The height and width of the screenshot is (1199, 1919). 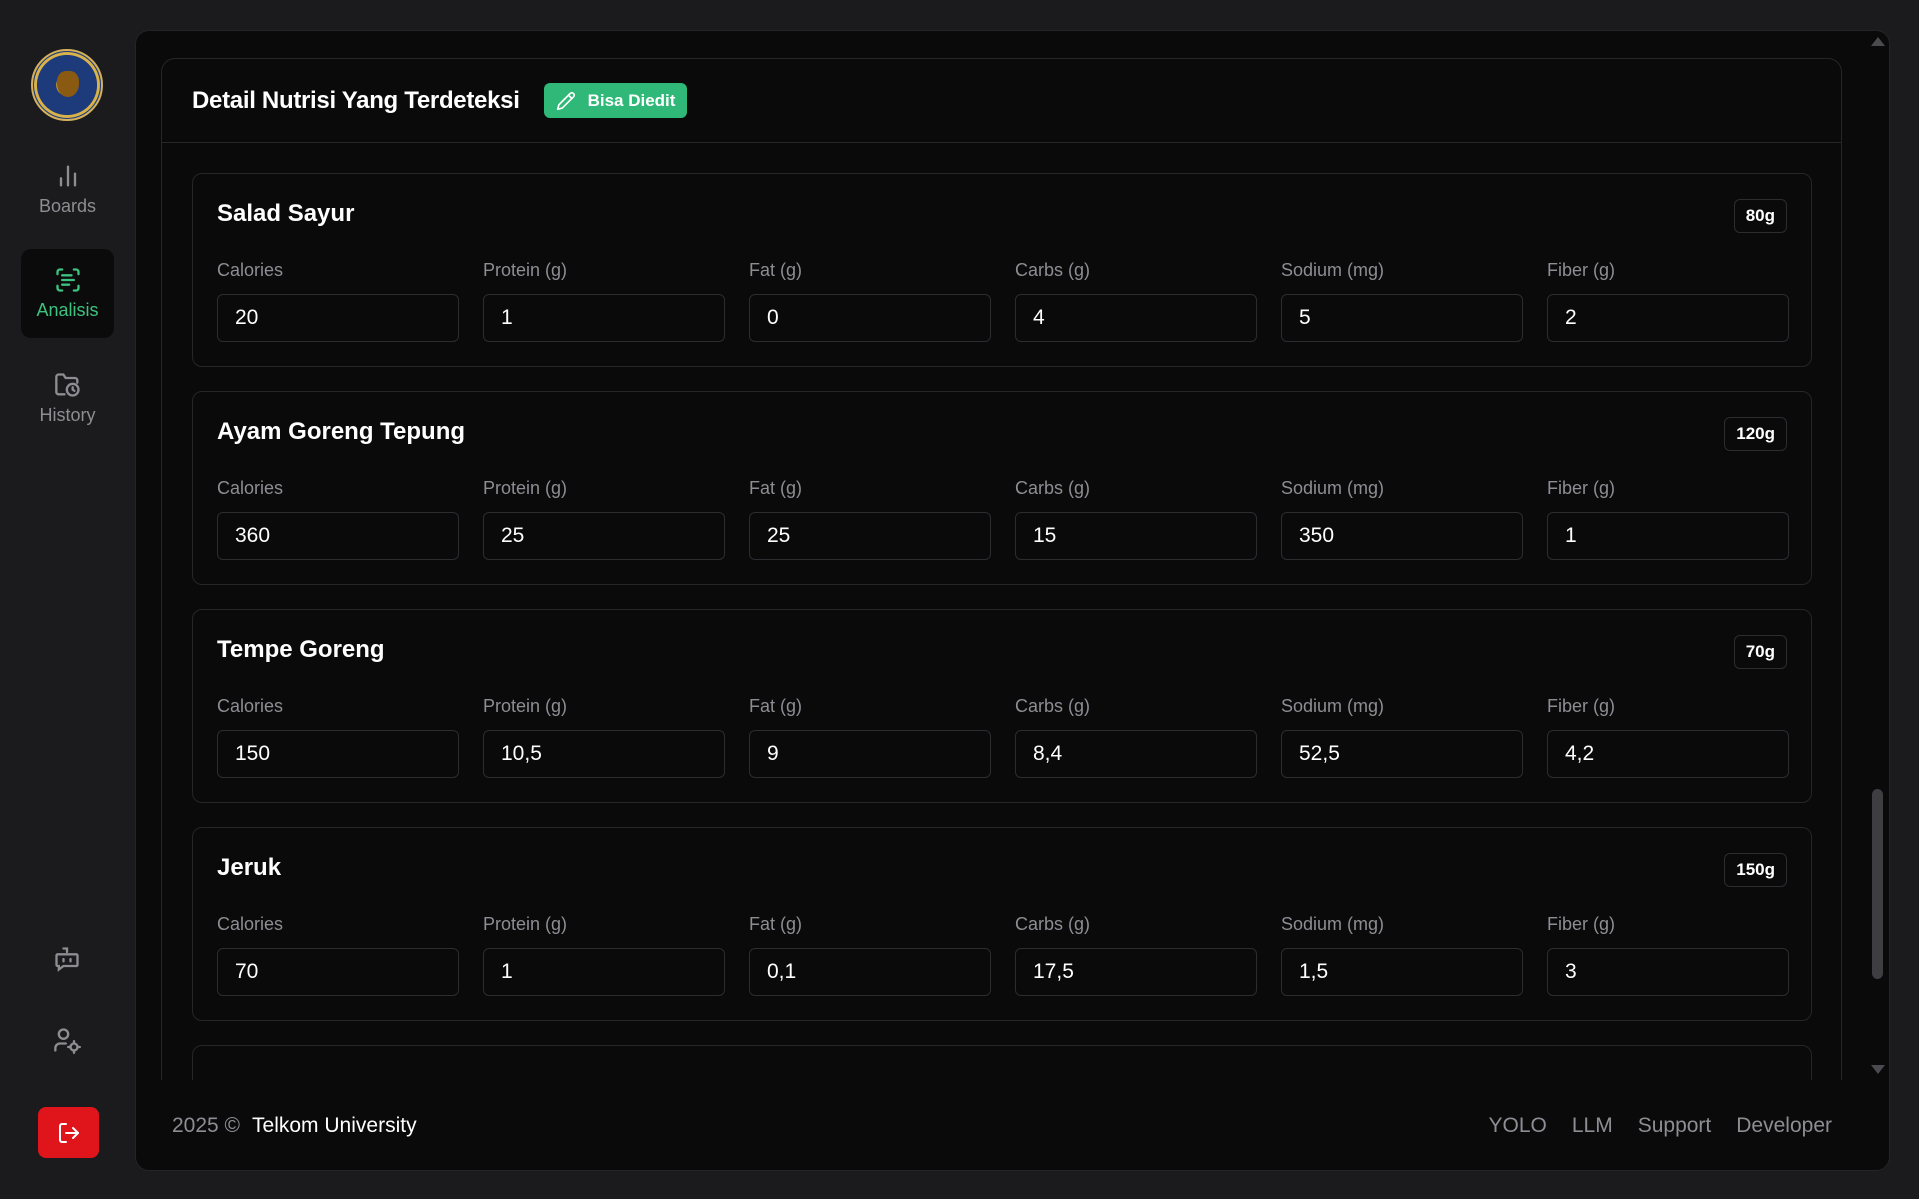 I want to click on logout-button, so click(x=68, y=1132).